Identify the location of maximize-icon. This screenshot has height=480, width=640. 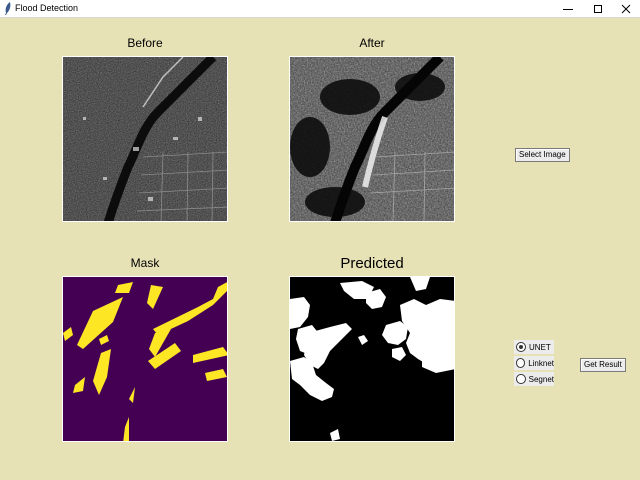
(598, 8).